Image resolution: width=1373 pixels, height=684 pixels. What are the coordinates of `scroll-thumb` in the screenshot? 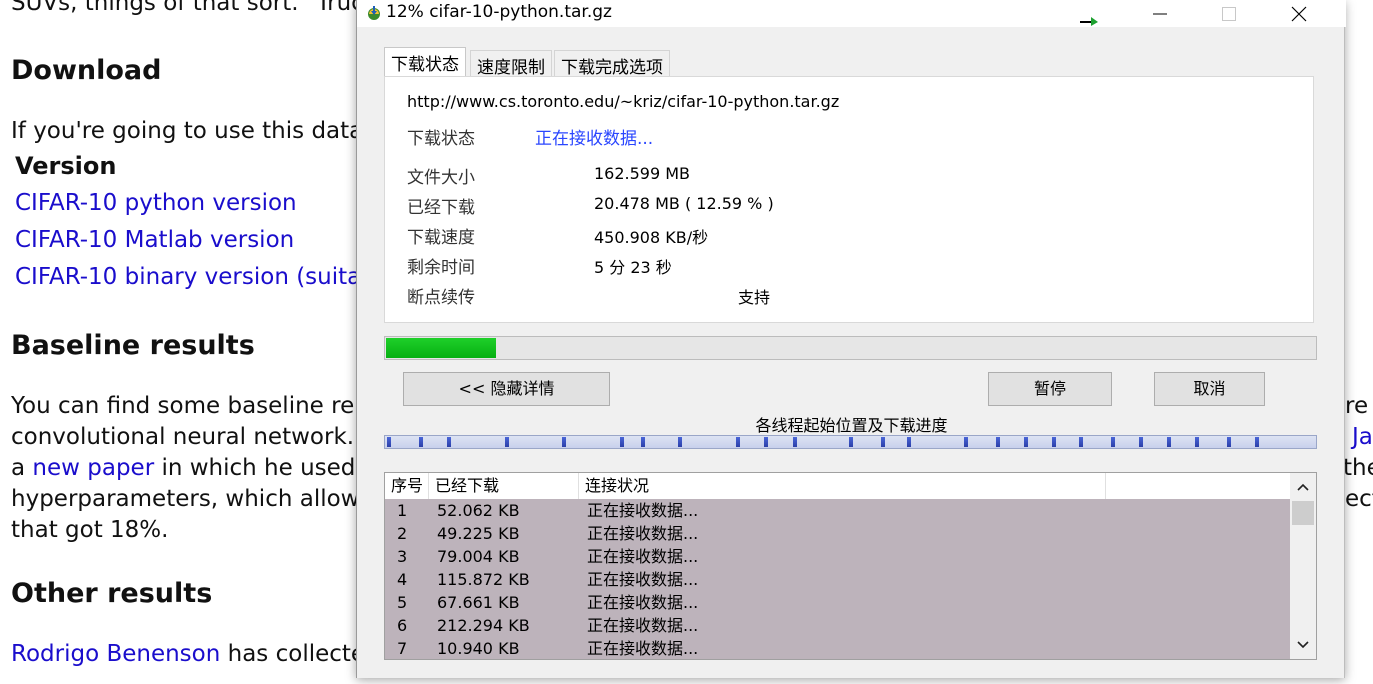 It's located at (1303, 513).